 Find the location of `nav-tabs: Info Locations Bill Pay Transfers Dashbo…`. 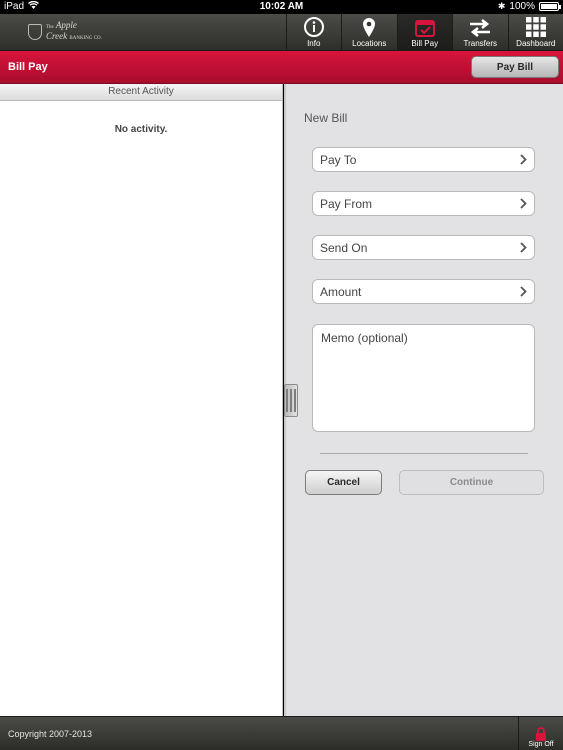

nav-tabs: Info Locations Bill Pay Transfers Dashbo… is located at coordinates (424, 32).